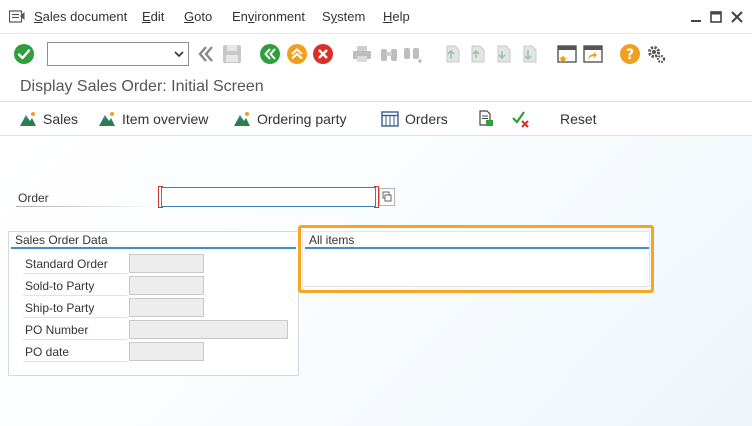 Image resolution: width=752 pixels, height=426 pixels. I want to click on page-title: Display Sales Order: Initial Screen, so click(142, 86).